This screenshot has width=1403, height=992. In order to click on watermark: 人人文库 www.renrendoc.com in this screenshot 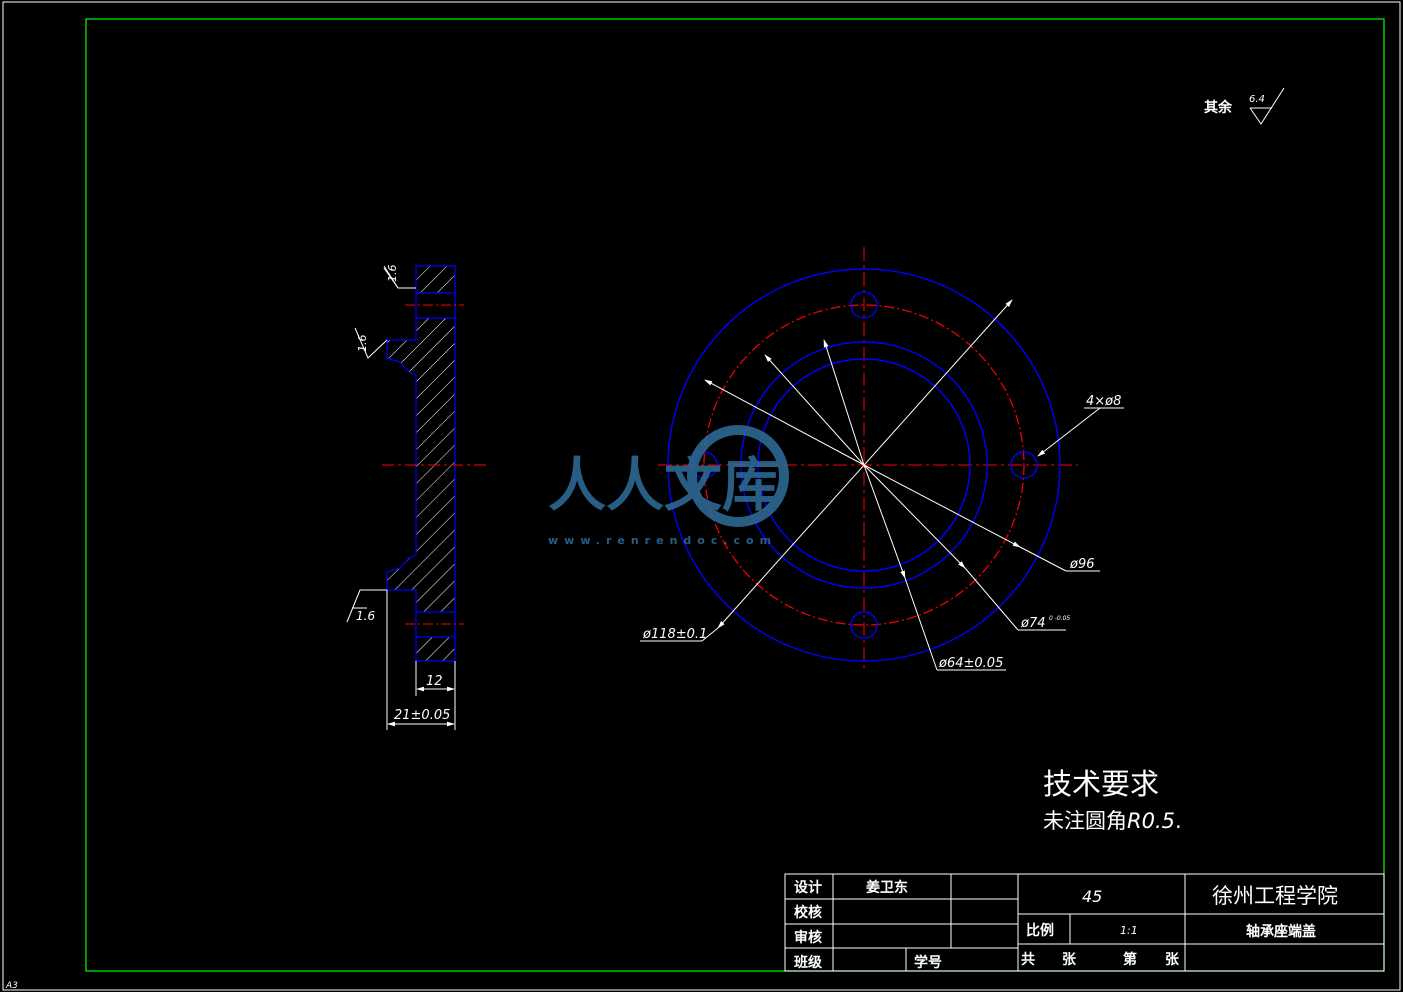, I will do `click(668, 486)`.